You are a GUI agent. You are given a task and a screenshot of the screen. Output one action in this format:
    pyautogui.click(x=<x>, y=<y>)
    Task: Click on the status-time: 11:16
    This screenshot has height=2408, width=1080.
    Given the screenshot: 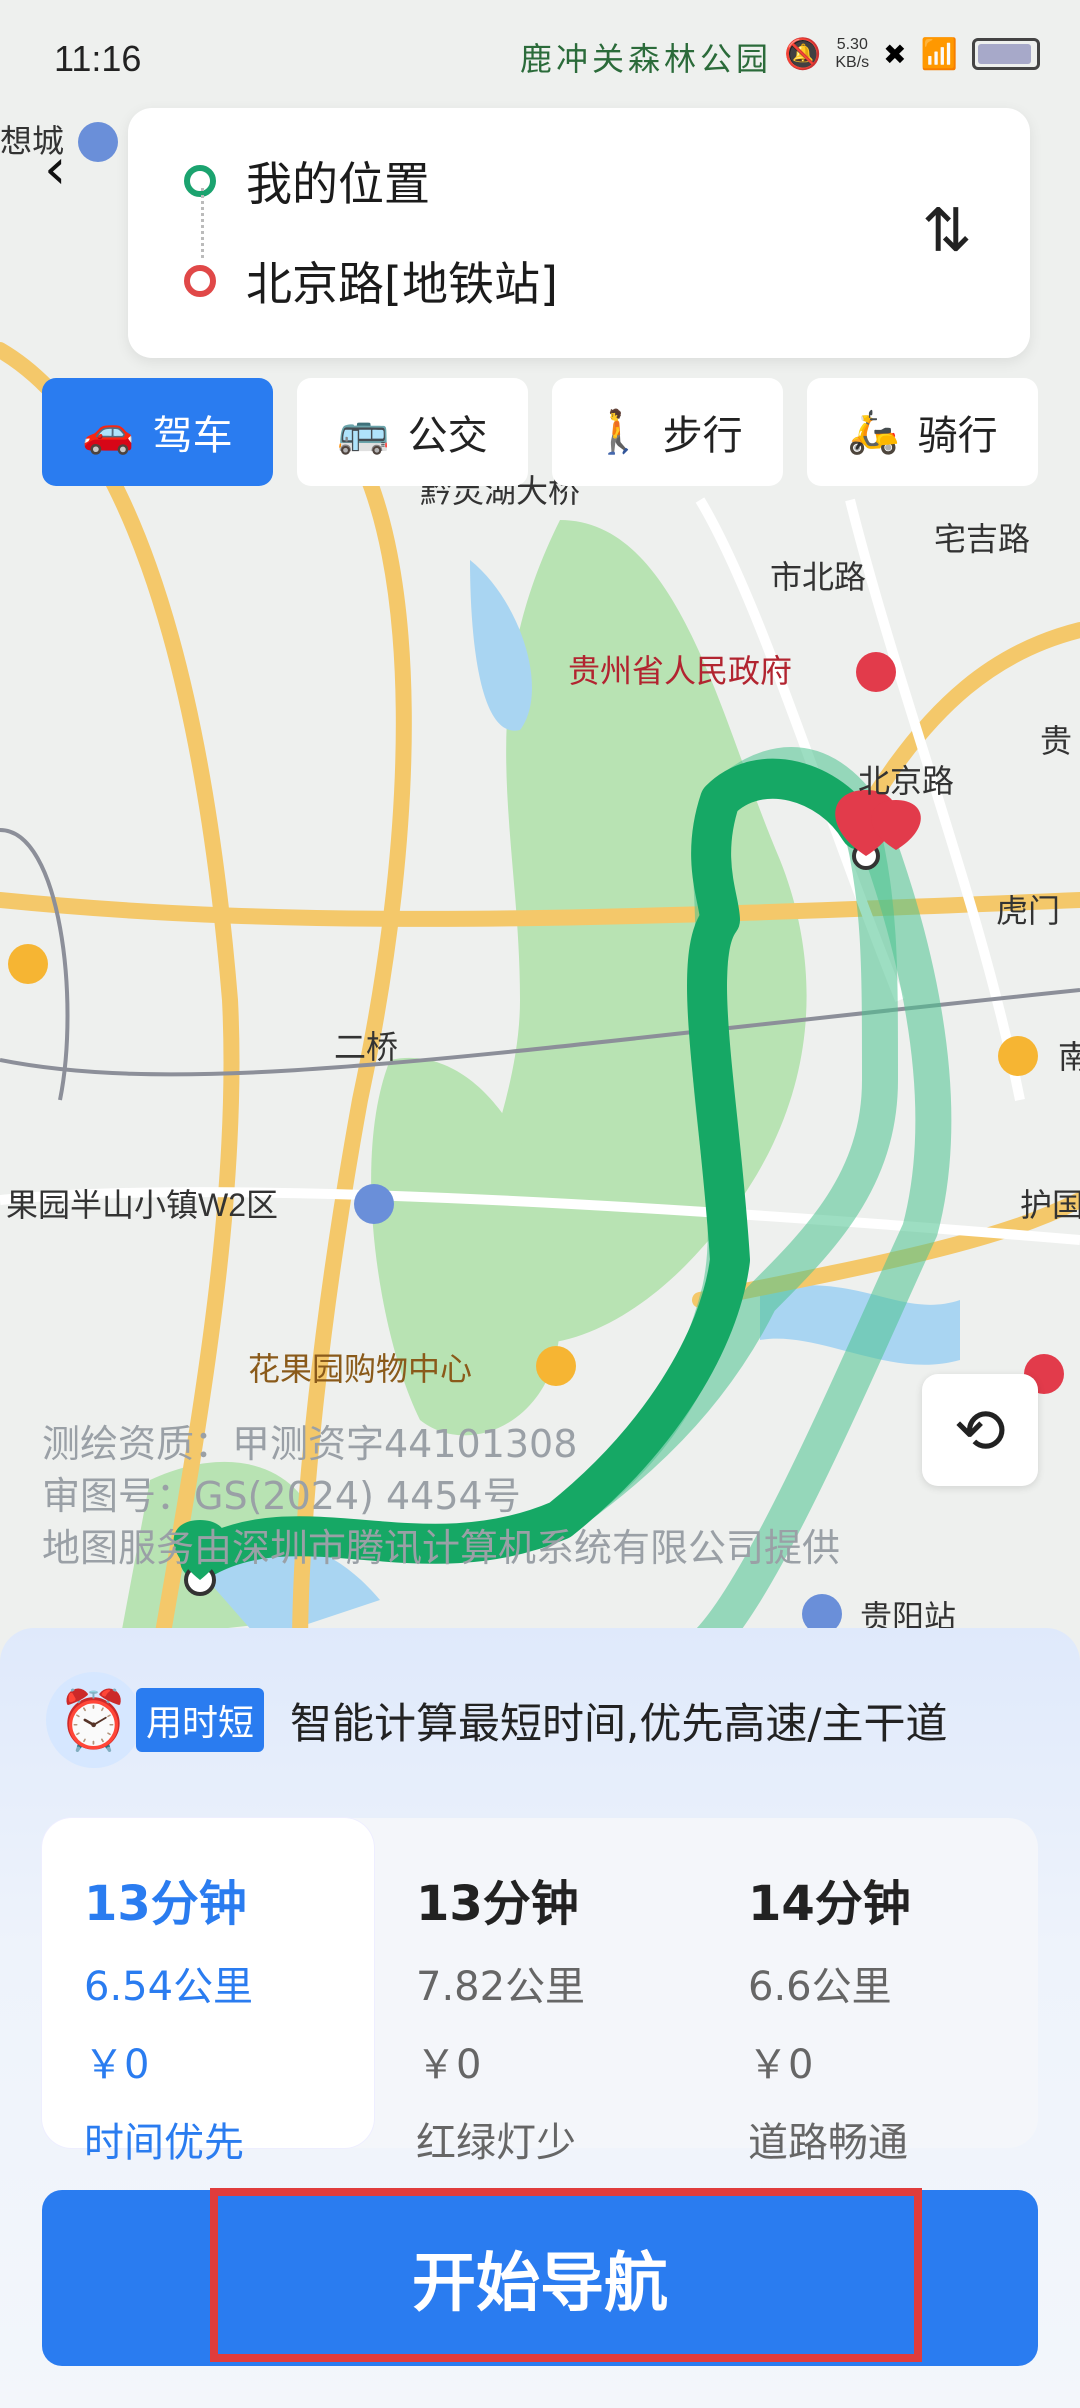 What is the action you would take?
    pyautogui.click(x=98, y=58)
    